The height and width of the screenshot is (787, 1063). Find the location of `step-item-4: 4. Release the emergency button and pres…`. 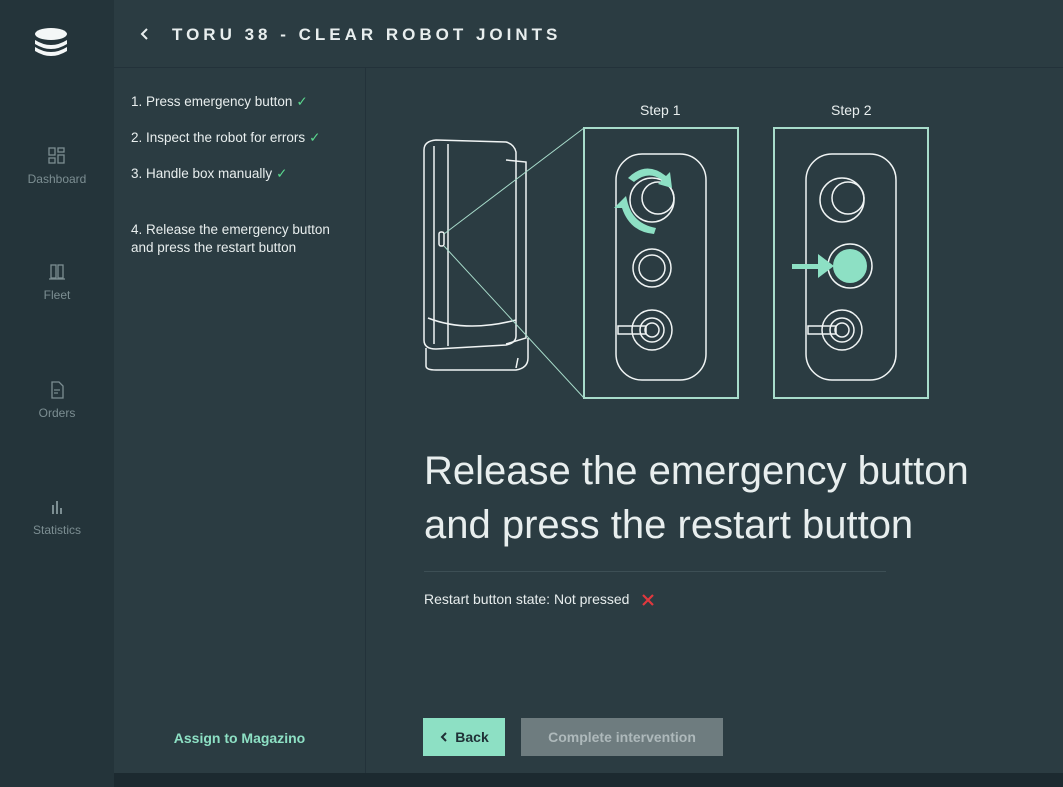

step-item-4: 4. Release the emergency button and pres… is located at coordinates (230, 230).